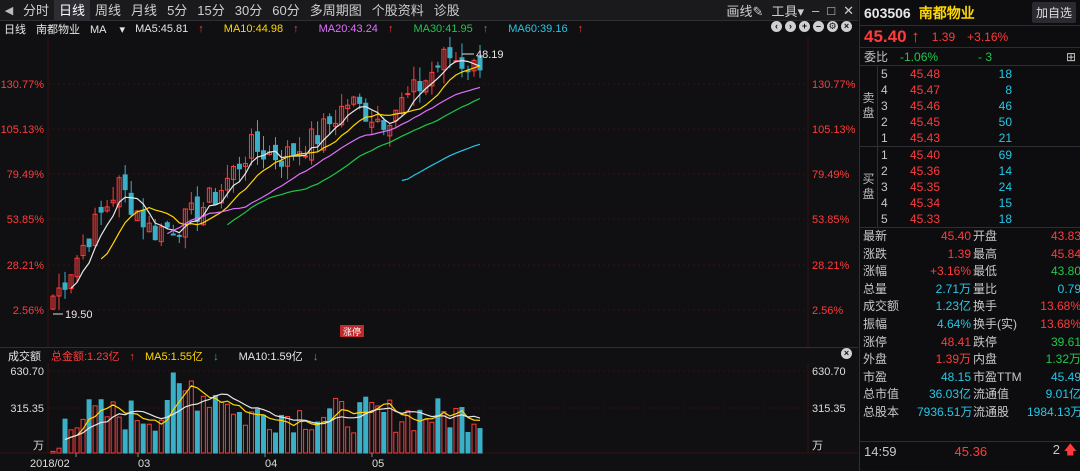 Image resolution: width=1080 pixels, height=471 pixels. Describe the element at coordinates (1071, 57) in the screenshot. I see `grid-icon: ⊞` at that location.